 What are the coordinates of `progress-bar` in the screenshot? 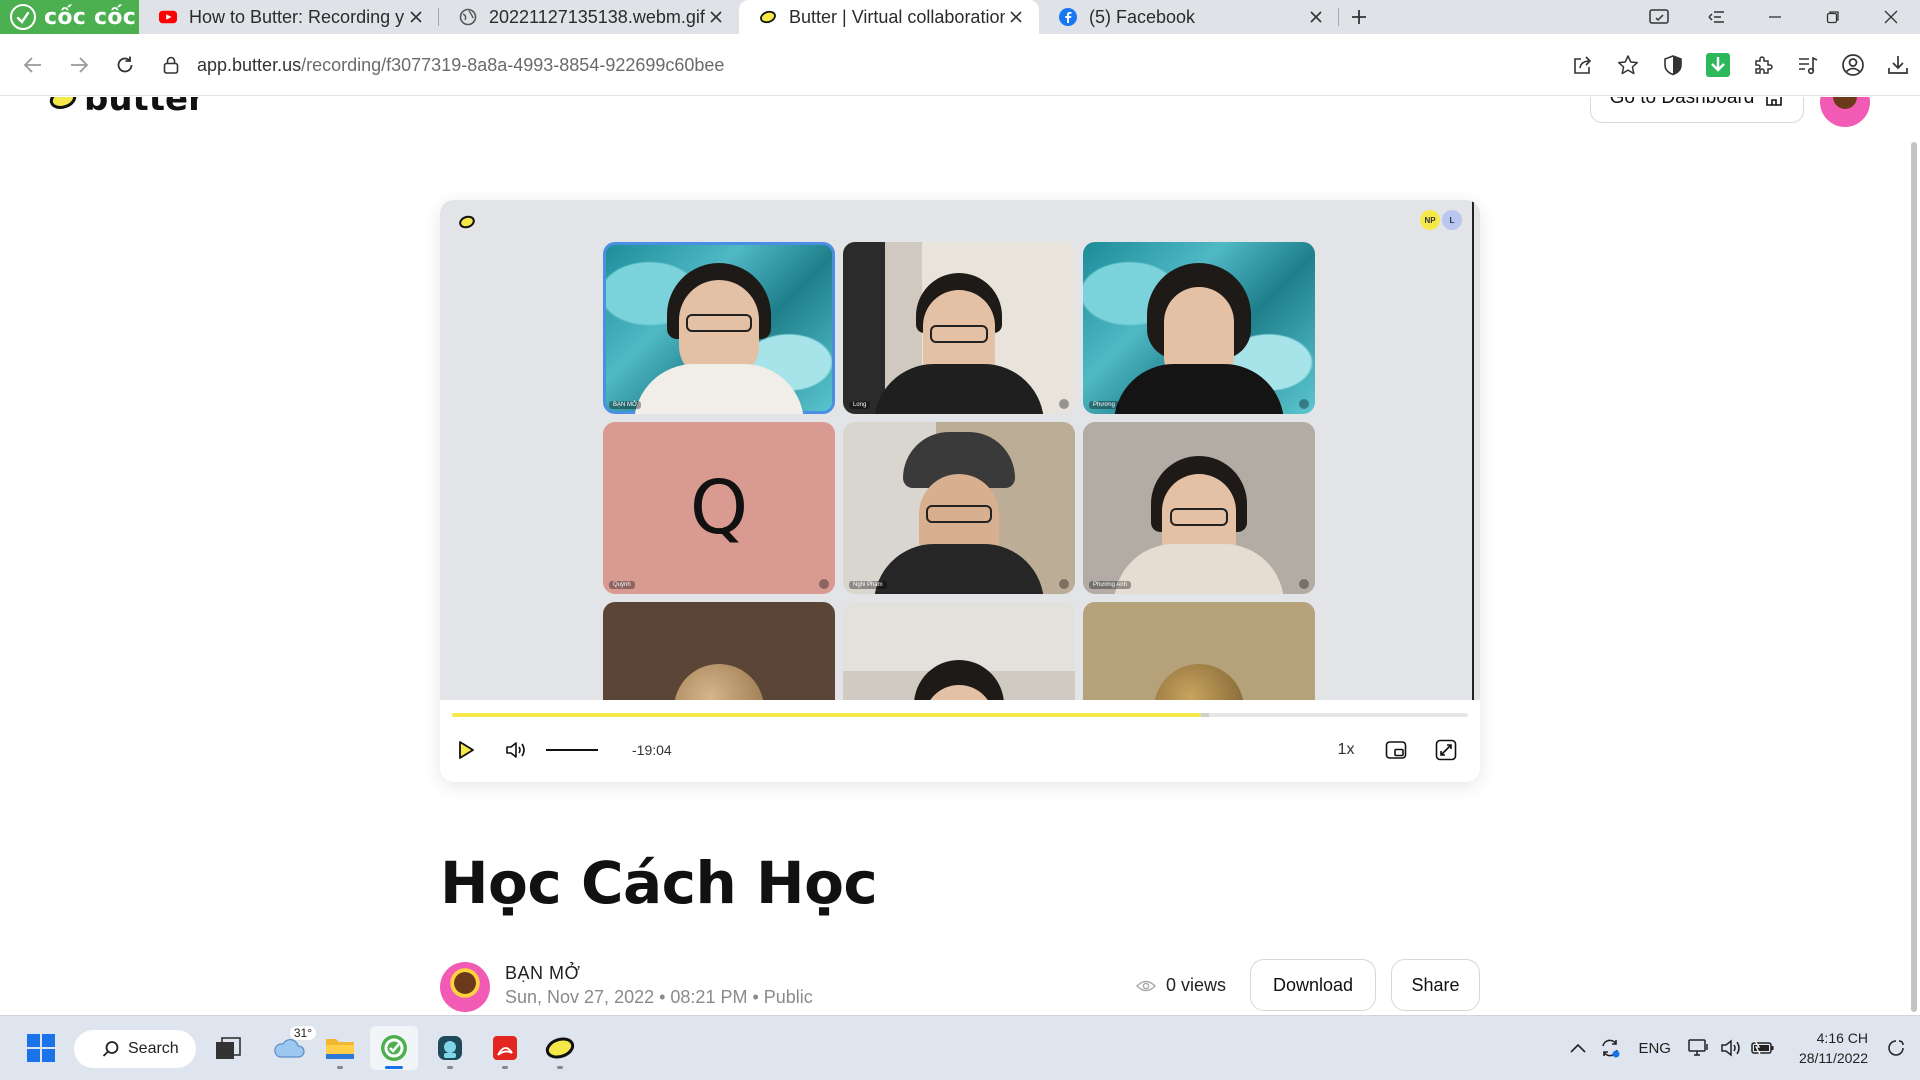 It's located at (960, 715).